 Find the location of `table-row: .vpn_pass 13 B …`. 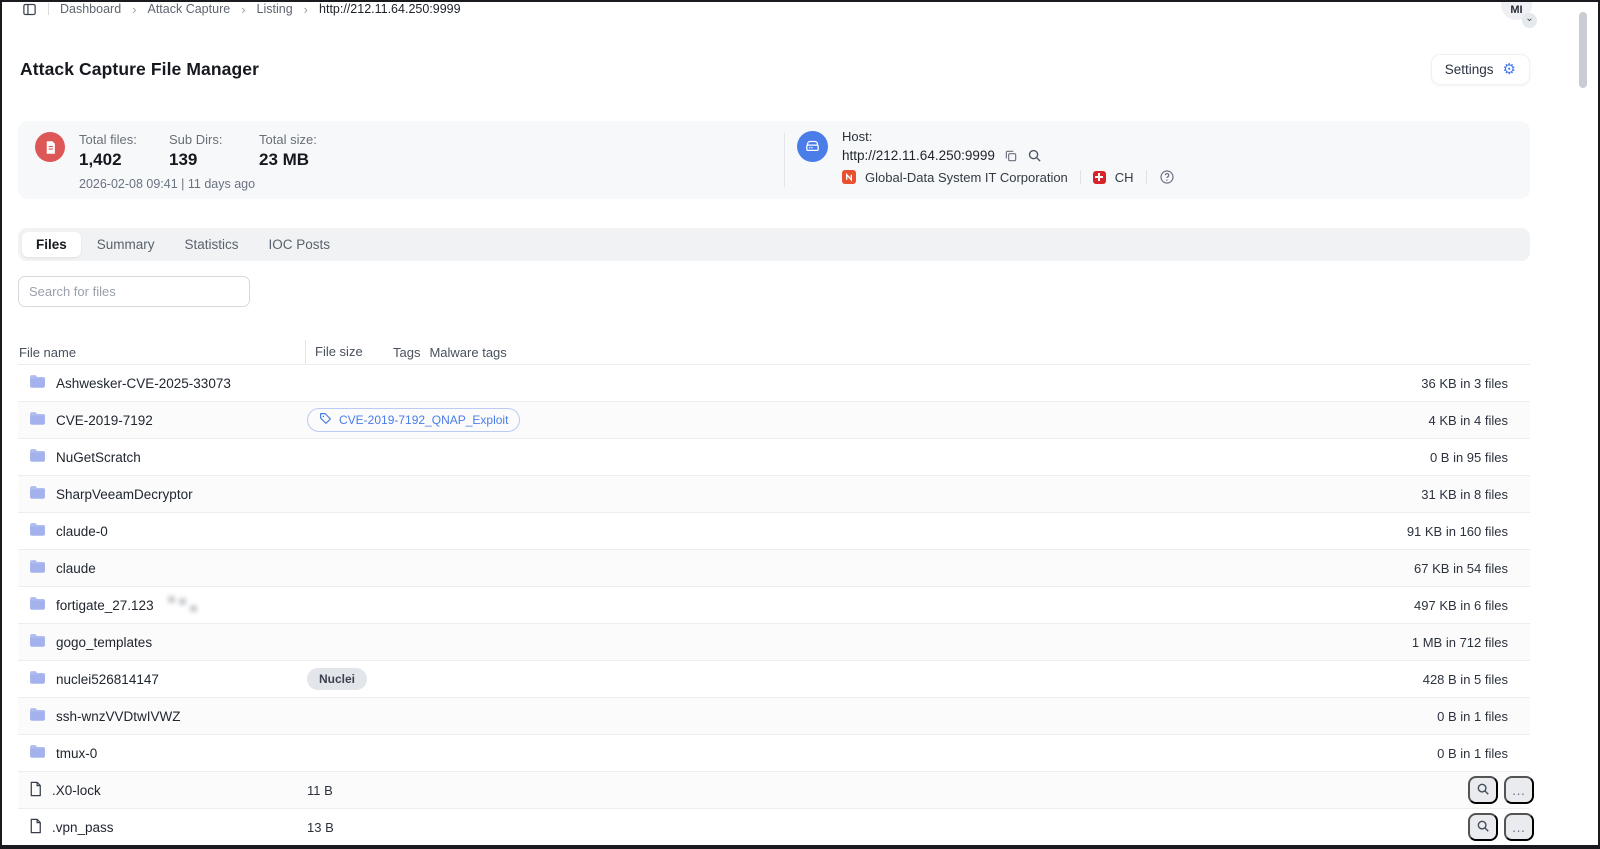

table-row: .vpn_pass 13 B … is located at coordinates (776, 826).